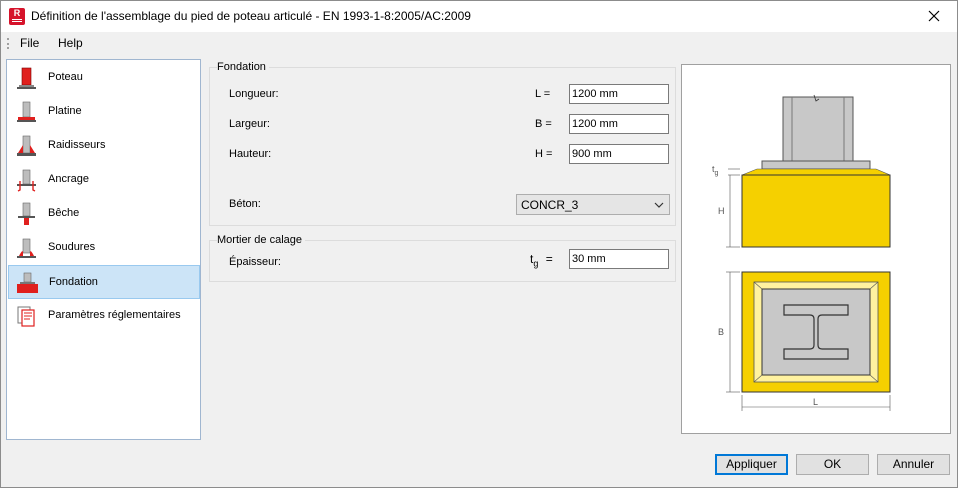 The width and height of the screenshot is (958, 488). I want to click on foundation-icon, so click(27, 282).